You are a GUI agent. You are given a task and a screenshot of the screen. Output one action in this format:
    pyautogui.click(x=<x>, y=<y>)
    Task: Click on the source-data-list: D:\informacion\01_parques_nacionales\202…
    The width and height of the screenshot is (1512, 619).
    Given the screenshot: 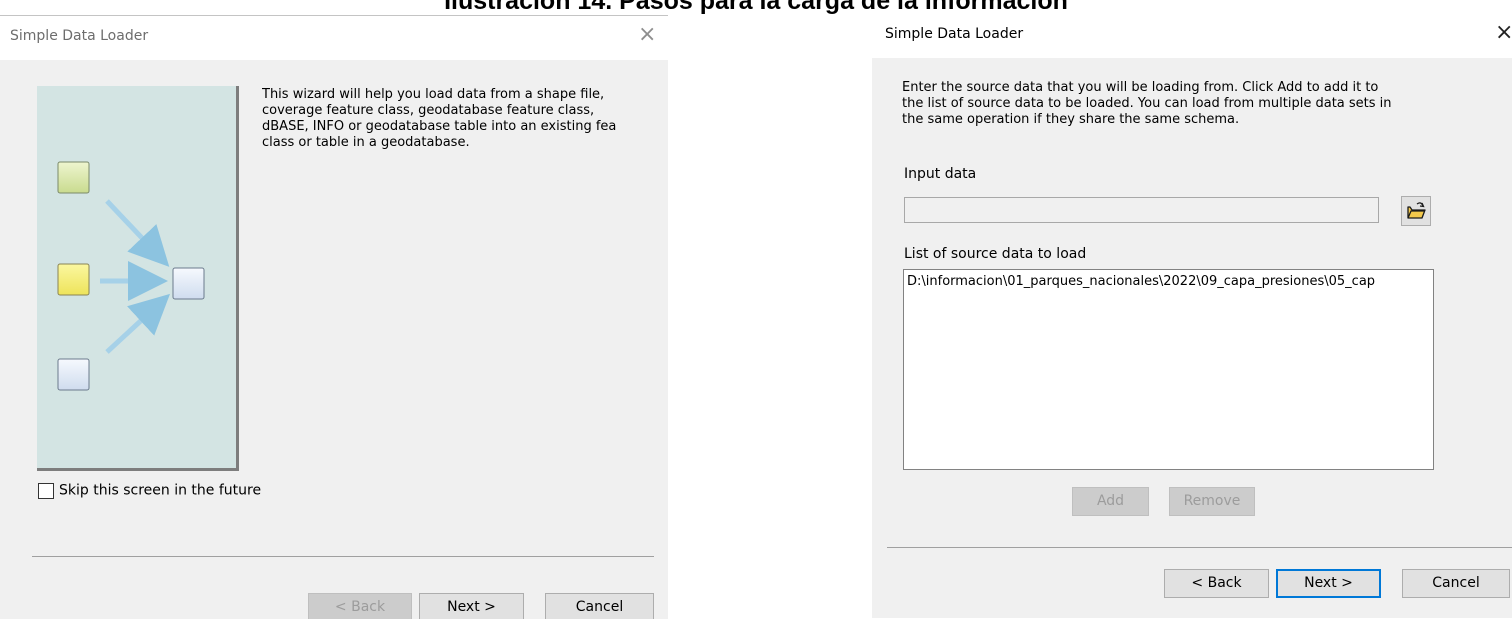 What is the action you would take?
    pyautogui.click(x=1168, y=369)
    